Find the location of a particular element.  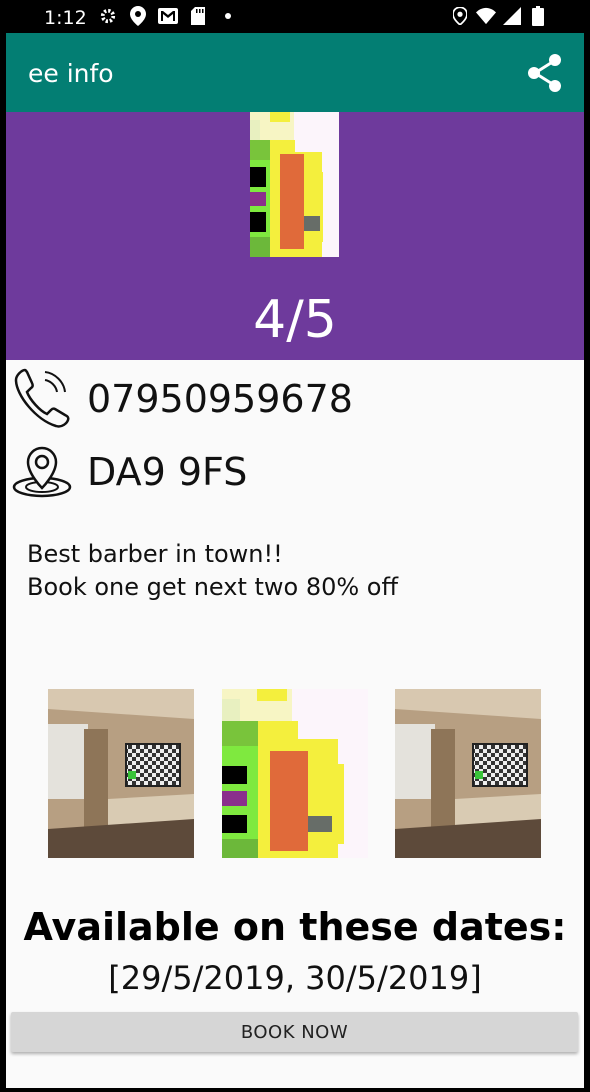

postcode: DA9 9FS is located at coordinates (167, 472).